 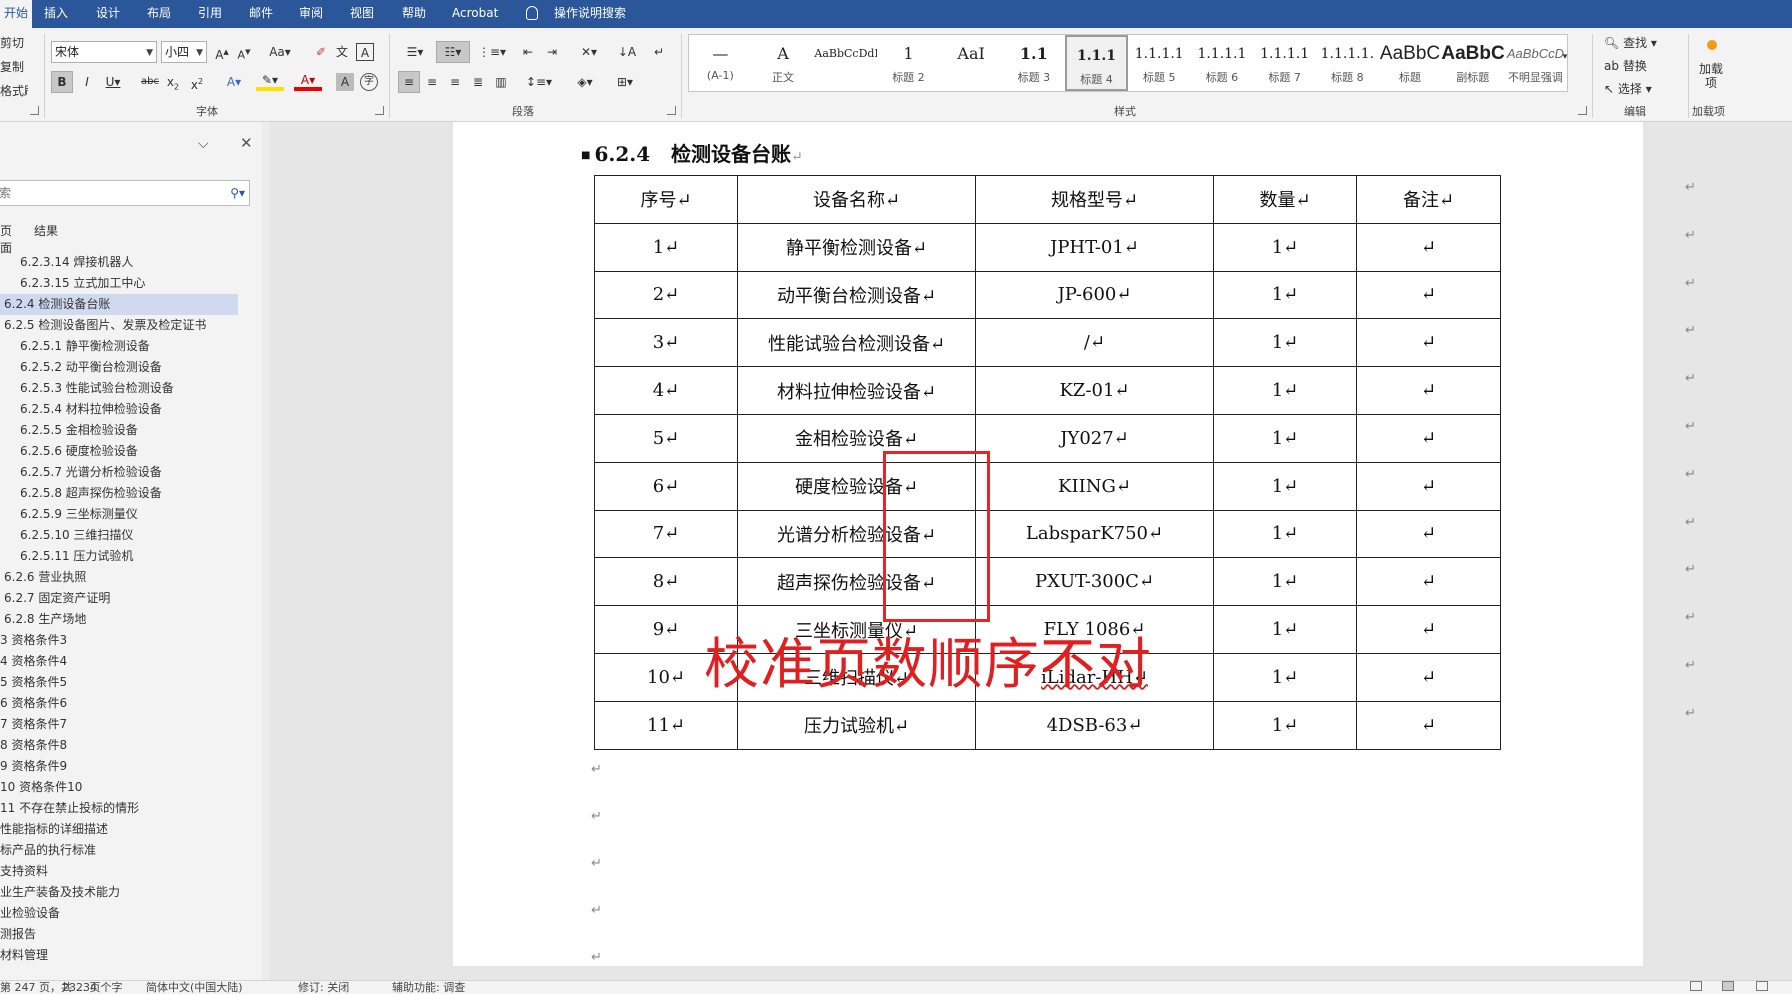 What do you see at coordinates (1582, 110) in the screenshot?
I see `styles-launcher-icon` at bounding box center [1582, 110].